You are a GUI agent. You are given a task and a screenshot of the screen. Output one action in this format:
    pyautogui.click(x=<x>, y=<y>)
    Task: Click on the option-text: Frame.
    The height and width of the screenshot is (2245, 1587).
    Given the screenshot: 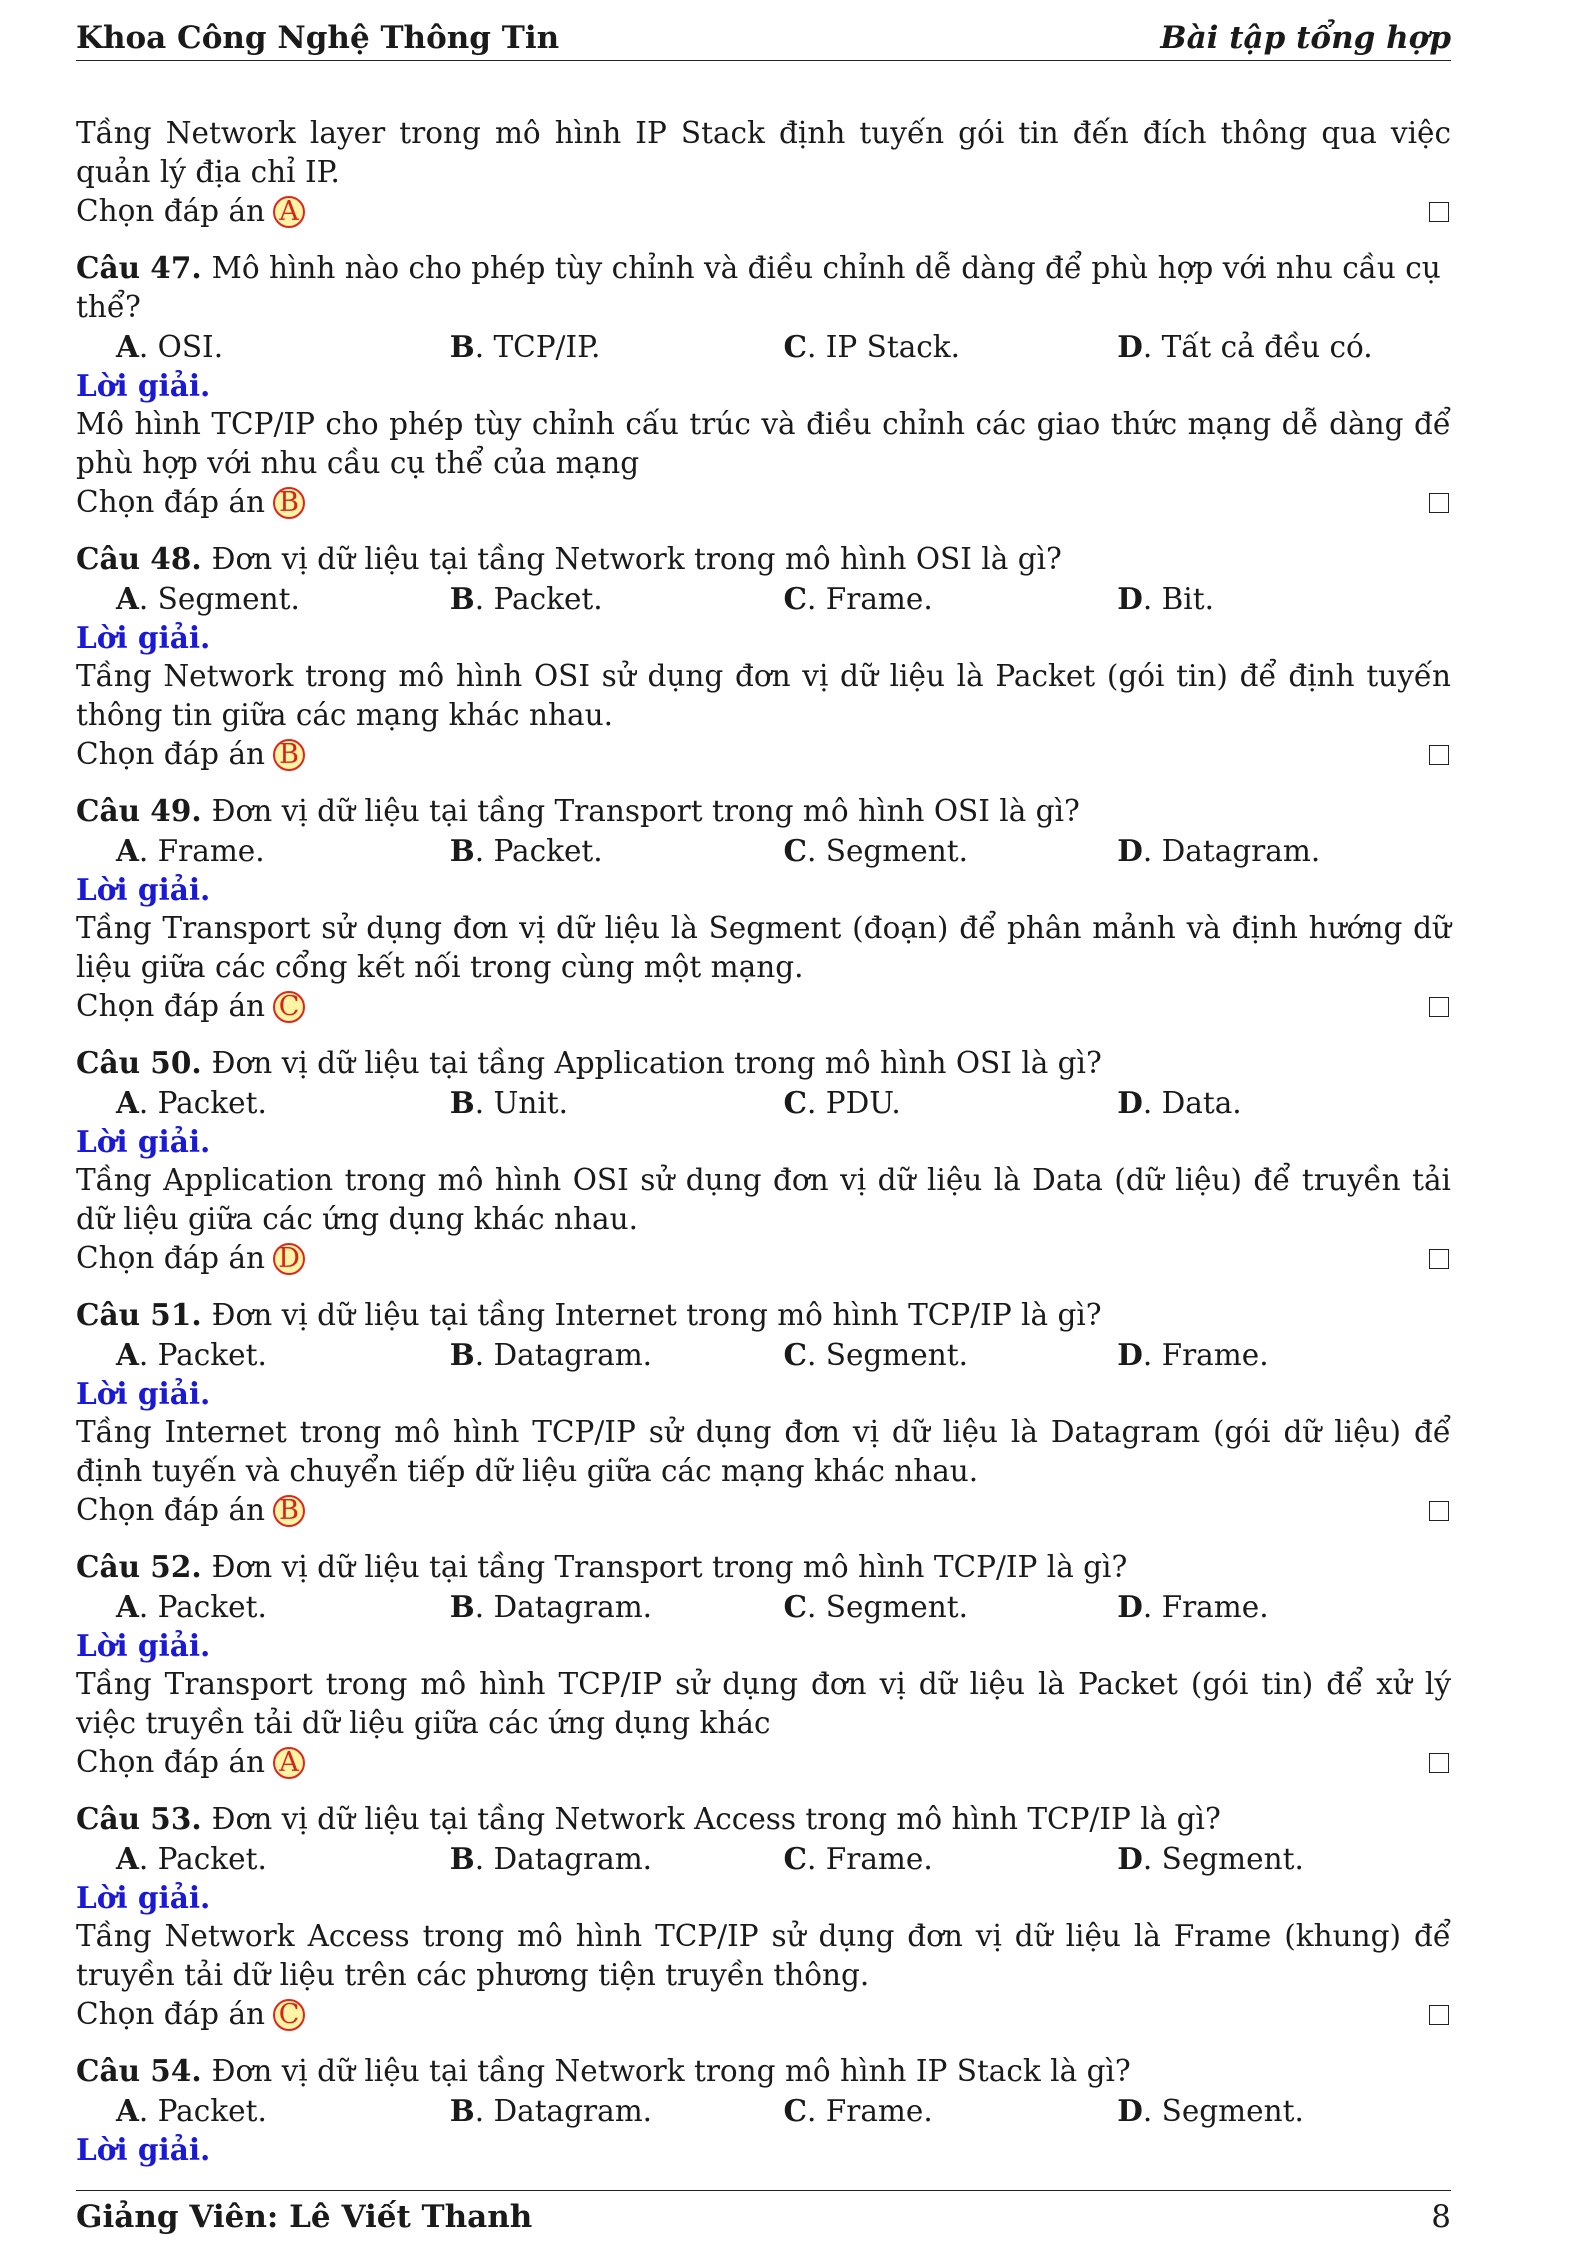 What is the action you would take?
    pyautogui.click(x=211, y=851)
    